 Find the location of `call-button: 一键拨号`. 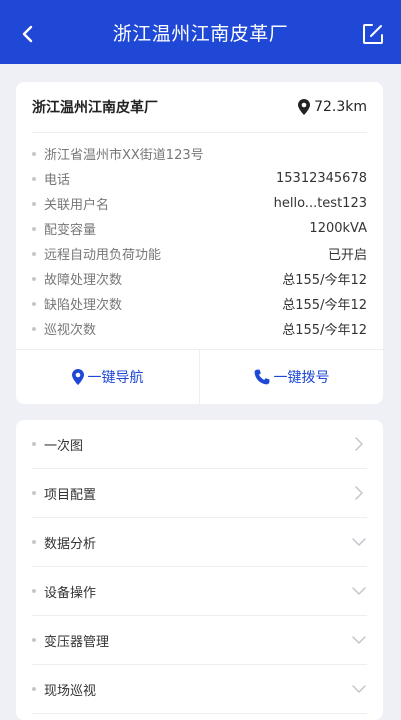

call-button: 一键拨号 is located at coordinates (291, 377).